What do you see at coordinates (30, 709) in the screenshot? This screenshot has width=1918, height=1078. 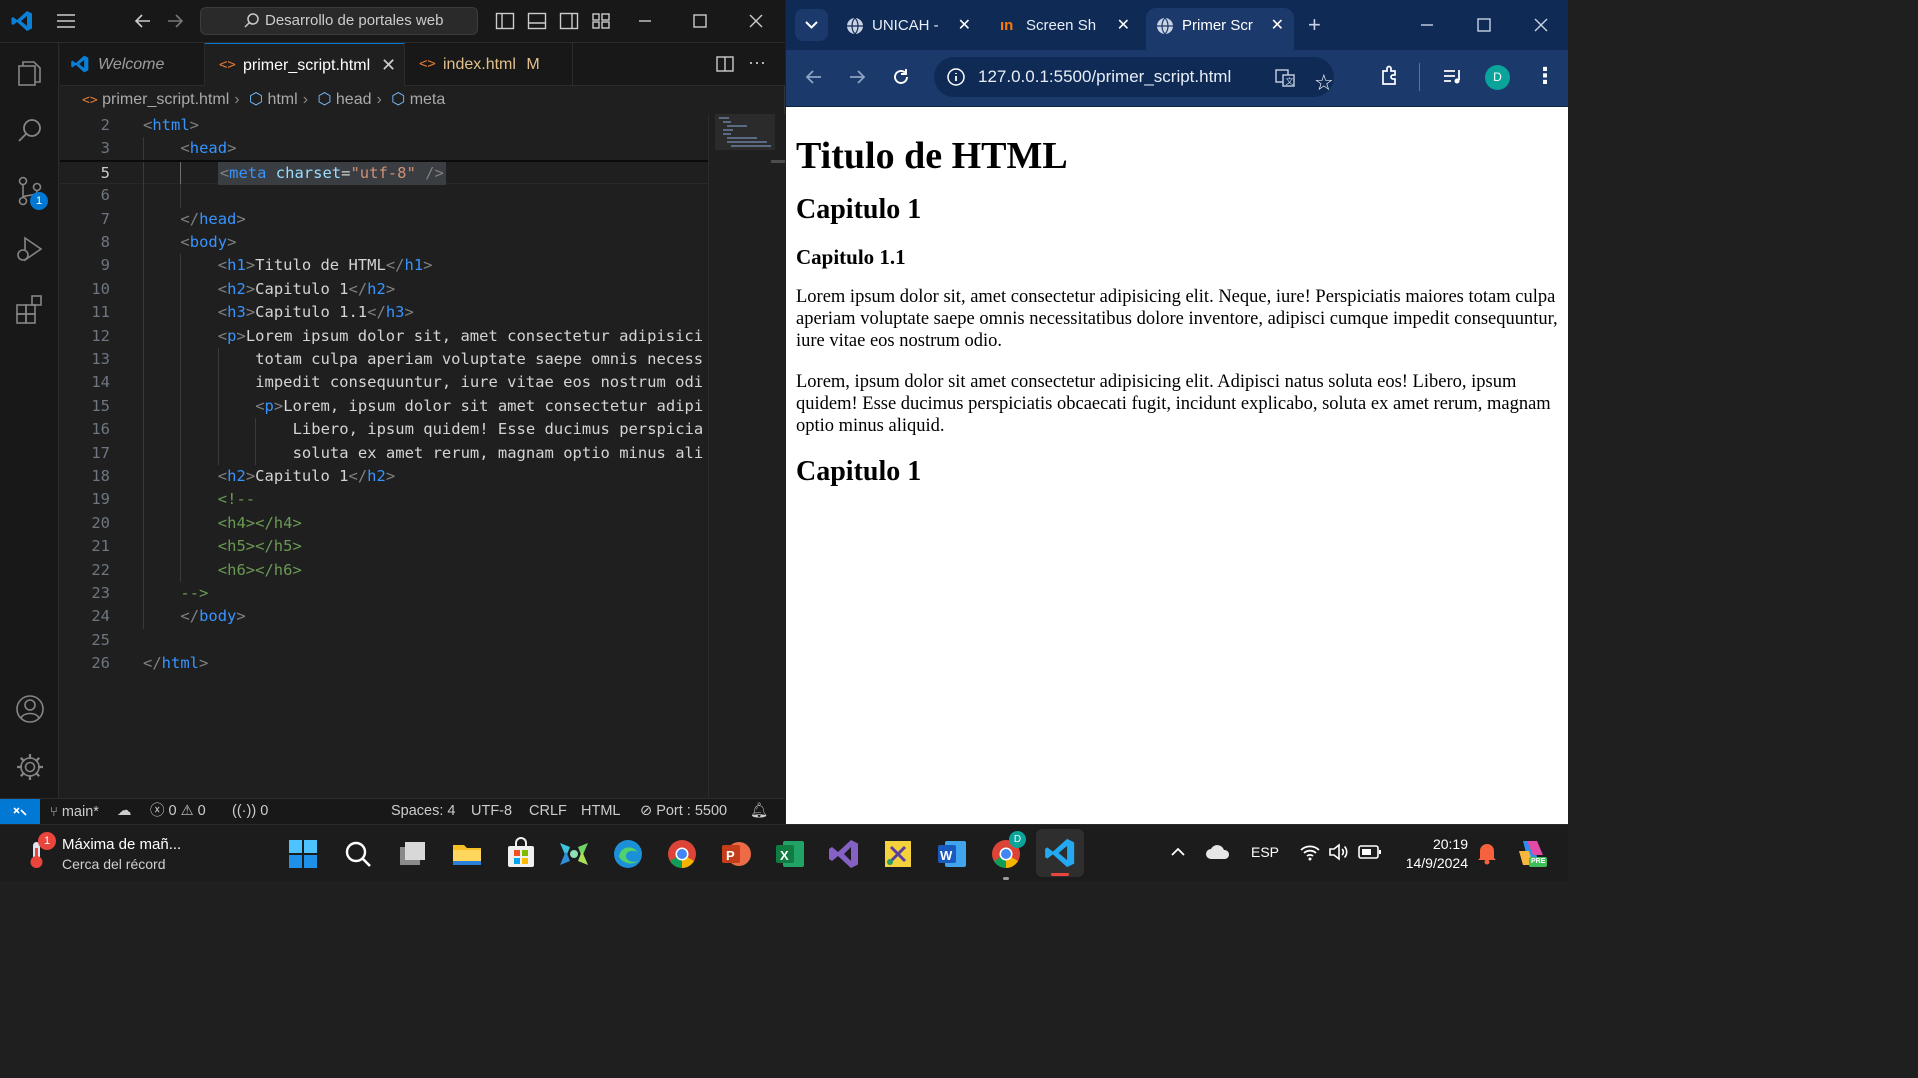 I see `accounts-icon` at bounding box center [30, 709].